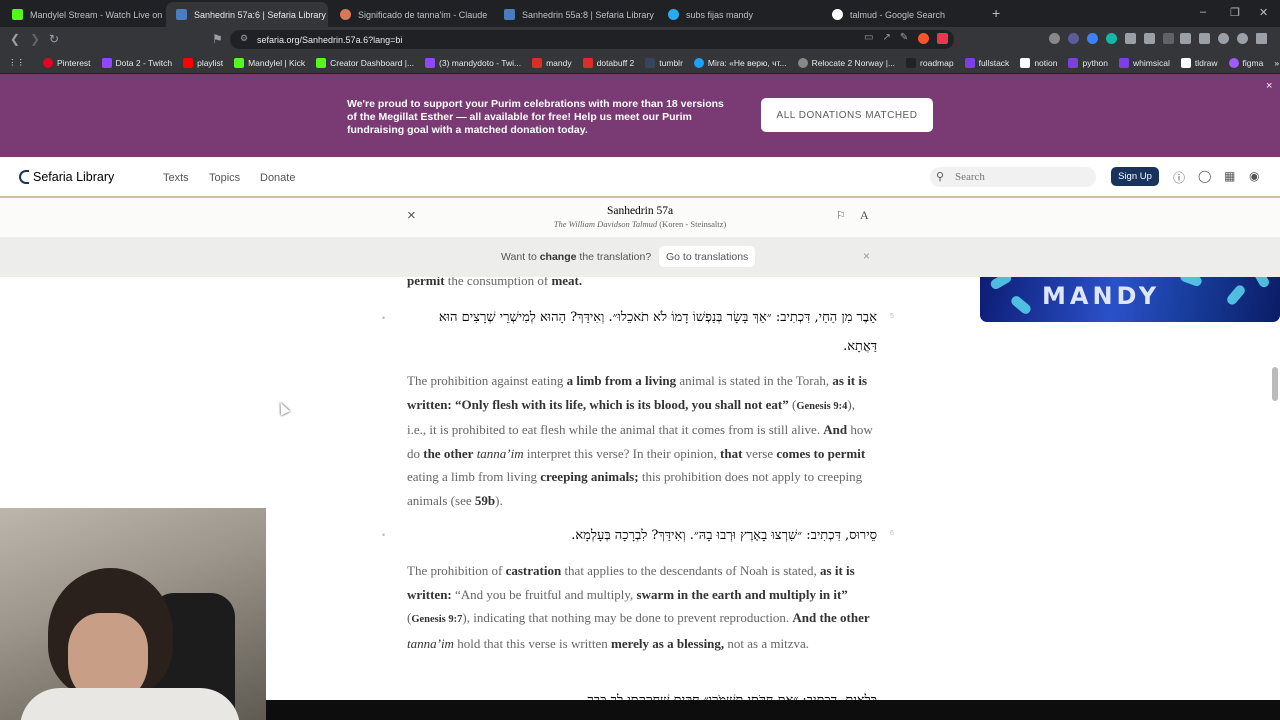 The image size is (1280, 720). What do you see at coordinates (1233, 62) in the screenshot?
I see `figma-icon` at bounding box center [1233, 62].